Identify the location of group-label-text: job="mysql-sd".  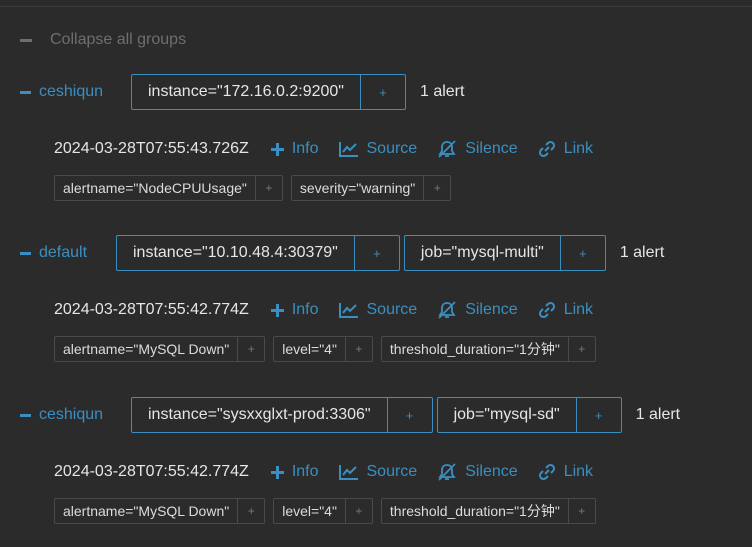
(507, 415).